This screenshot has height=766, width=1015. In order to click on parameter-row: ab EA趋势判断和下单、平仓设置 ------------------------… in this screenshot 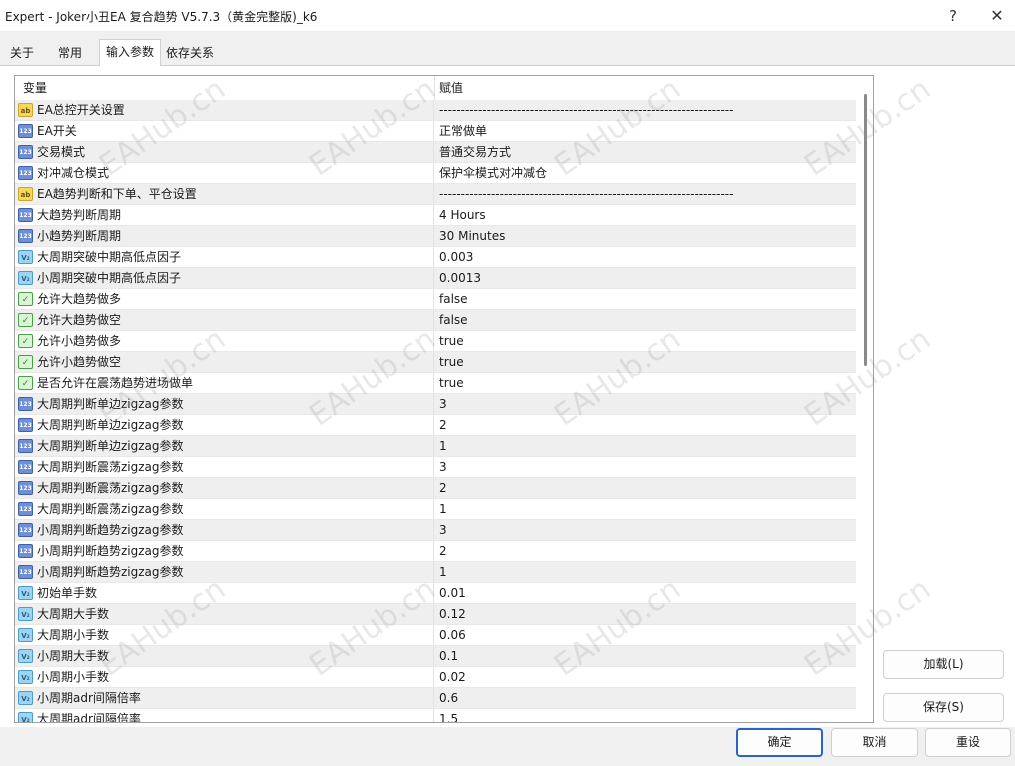, I will do `click(435, 194)`.